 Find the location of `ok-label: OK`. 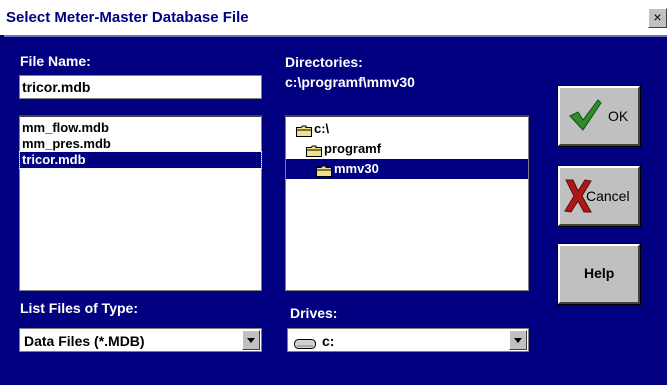

ok-label: OK is located at coordinates (618, 116).